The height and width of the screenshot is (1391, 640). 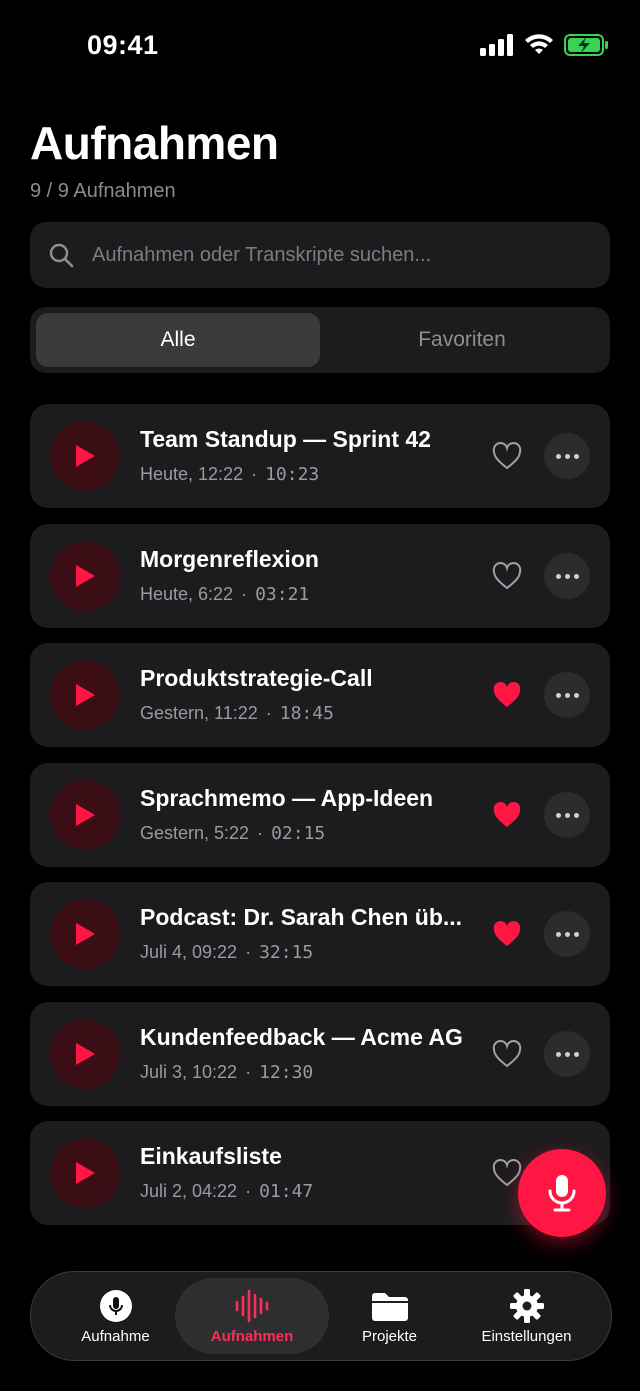 I want to click on recording-title: Produktstrategie-Call, so click(x=256, y=678).